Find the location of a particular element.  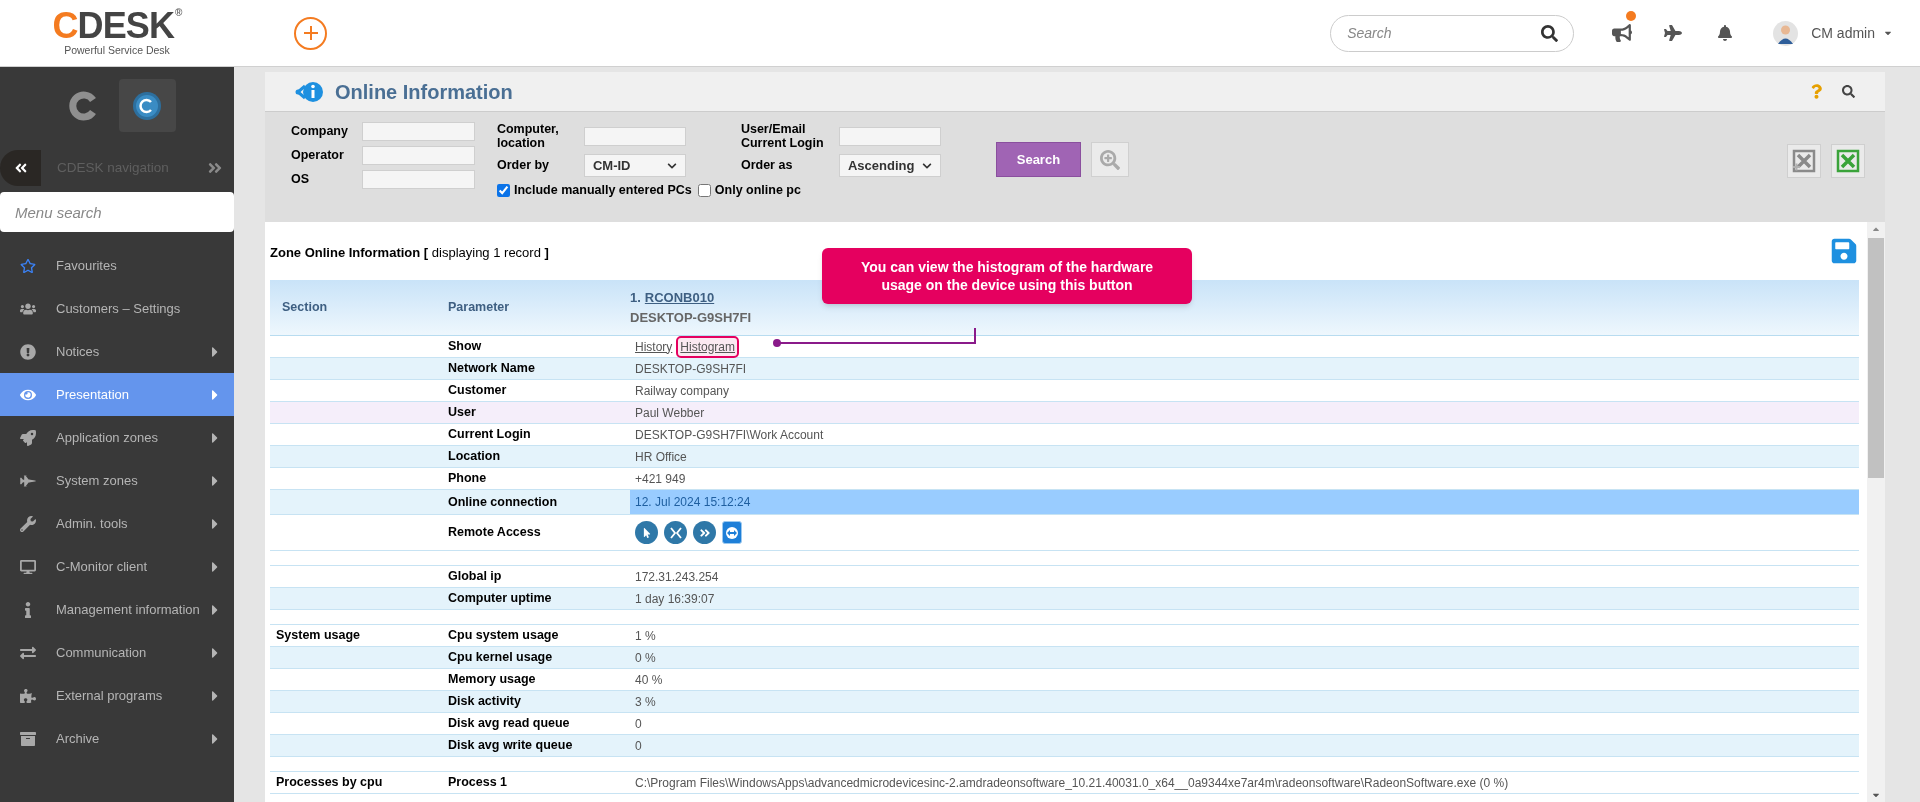

checkbox-label: Only online pc is located at coordinates (757, 190).